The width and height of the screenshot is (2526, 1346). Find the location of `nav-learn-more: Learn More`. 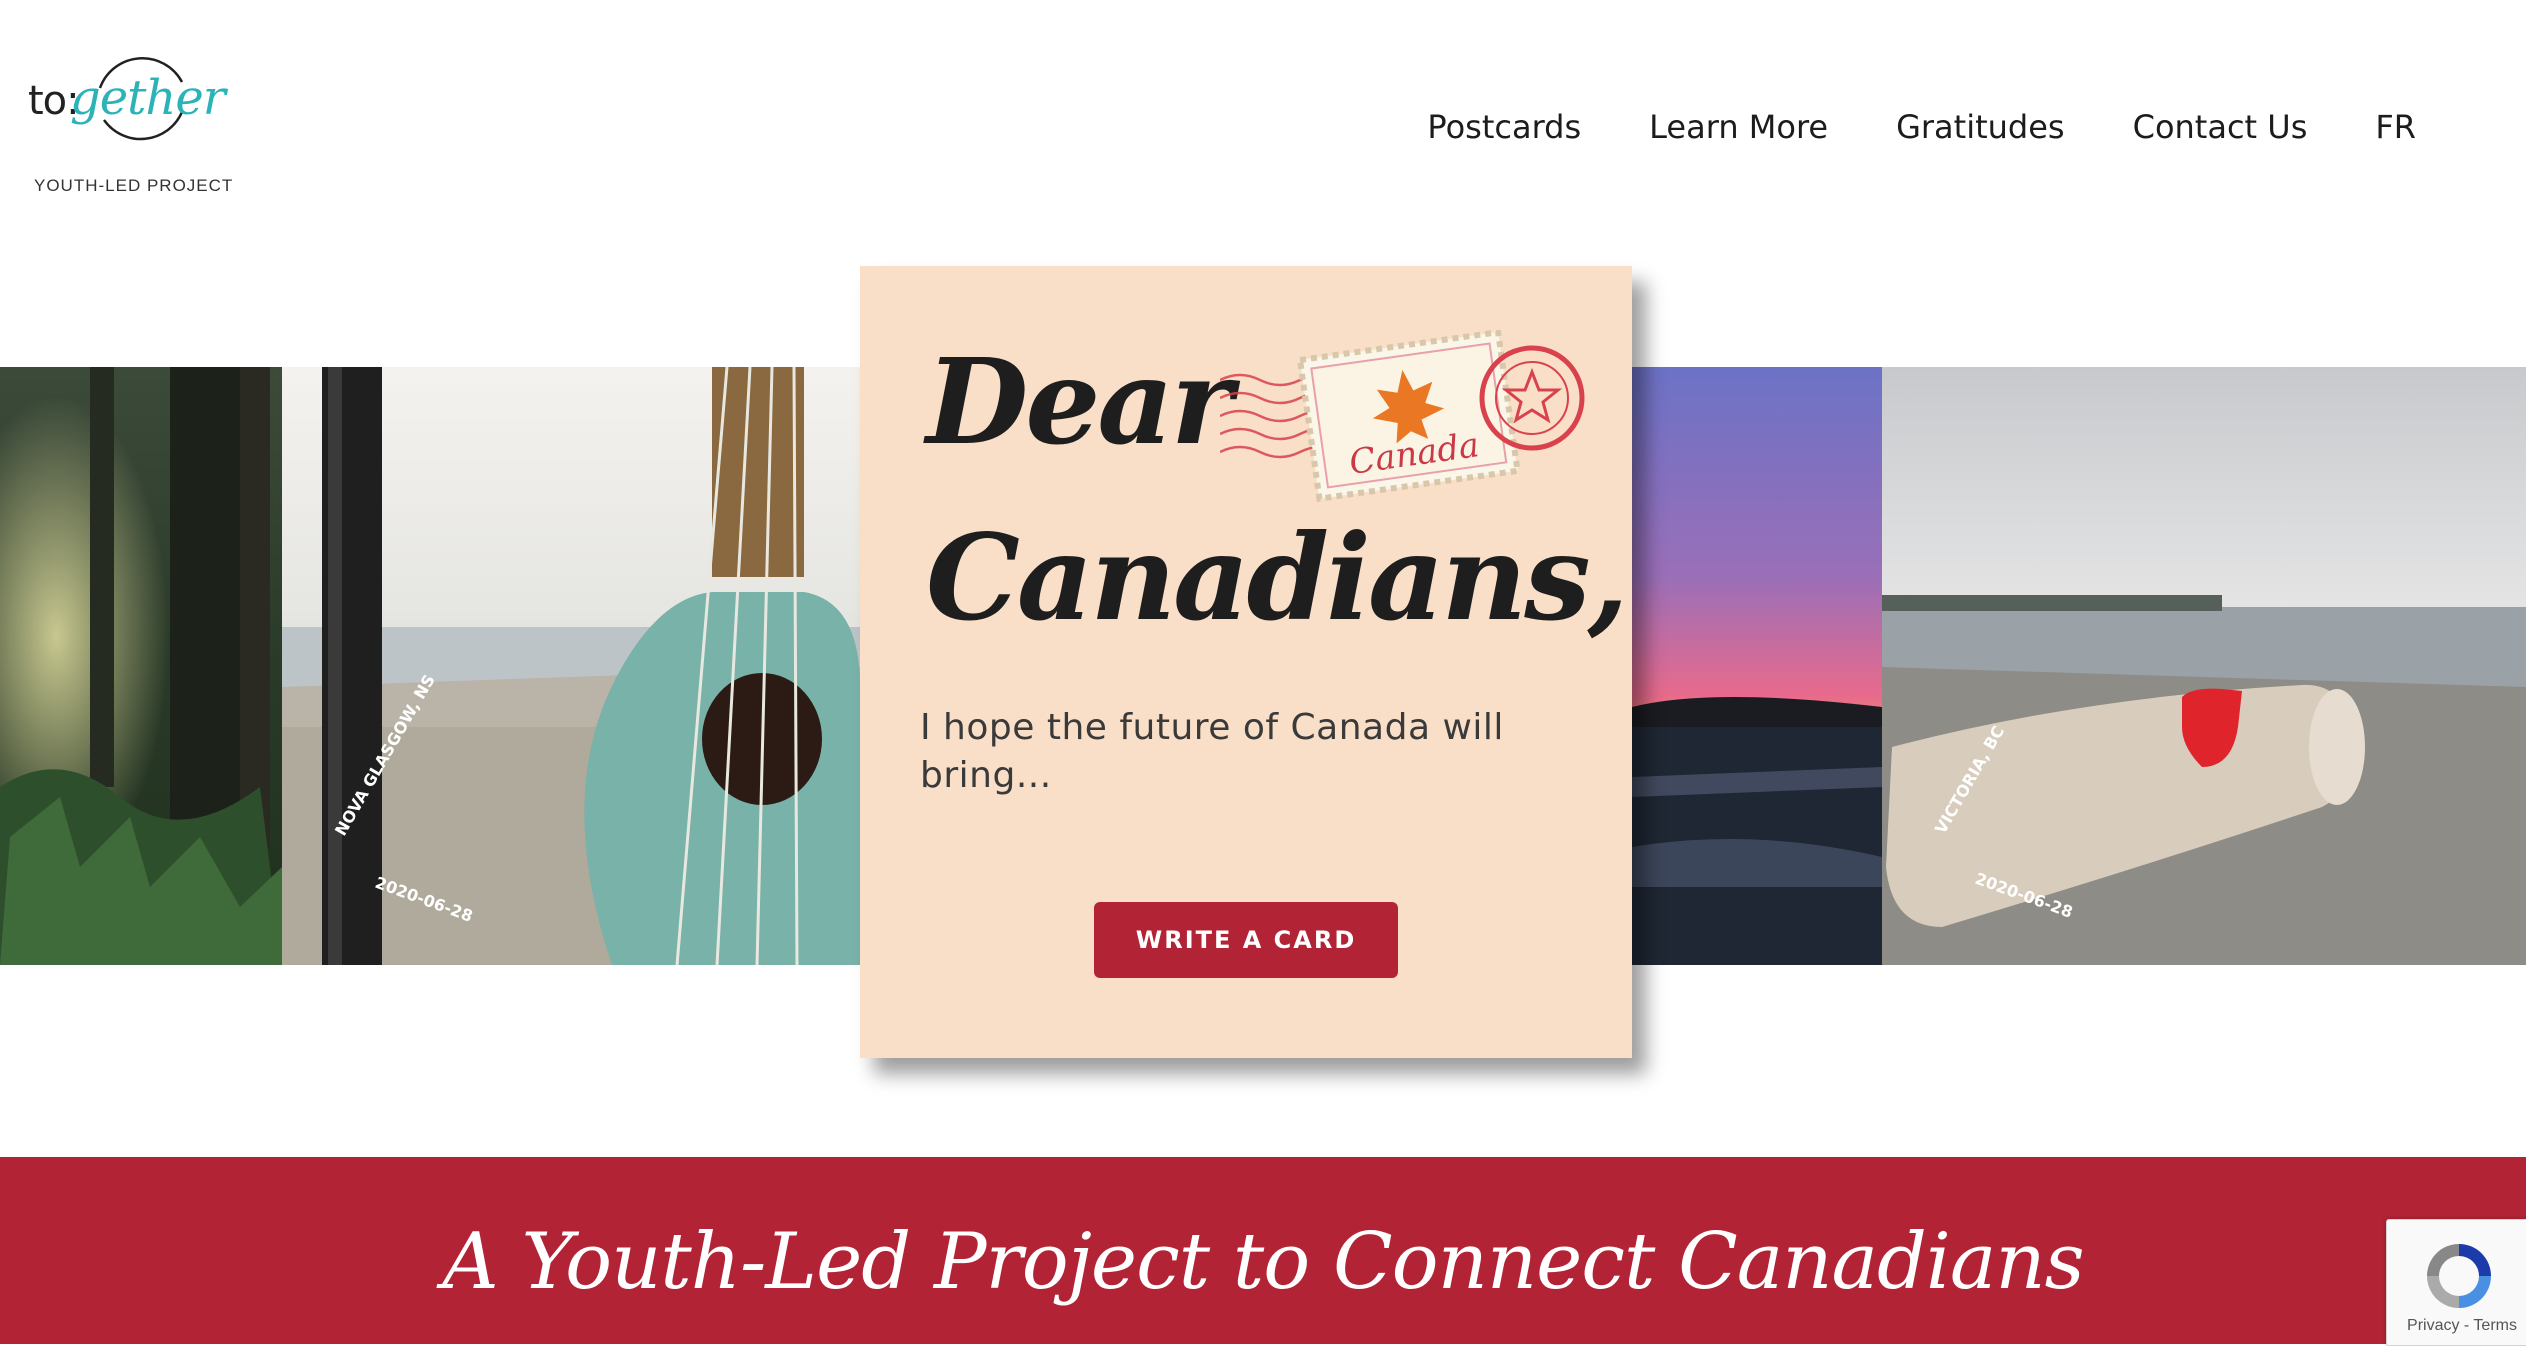

nav-learn-more: Learn More is located at coordinates (1738, 127).